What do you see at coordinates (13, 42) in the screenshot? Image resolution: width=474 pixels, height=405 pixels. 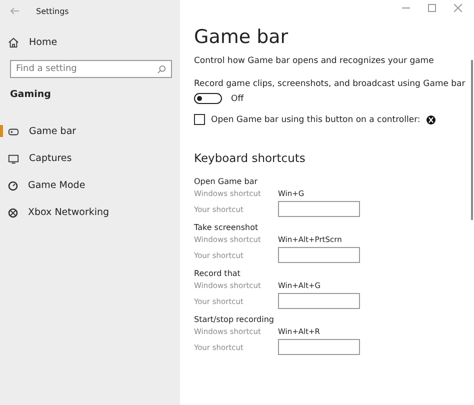 I see `home-icon` at bounding box center [13, 42].